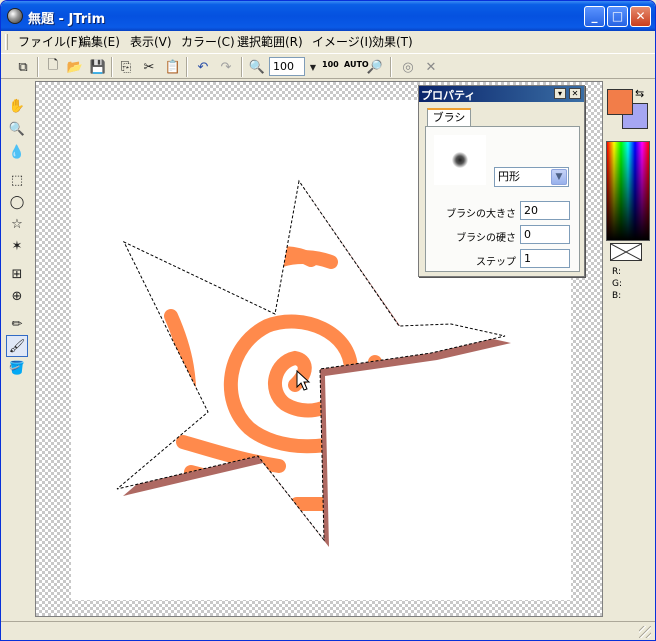  I want to click on brush-shape-select: 円形 ▼, so click(531, 177).